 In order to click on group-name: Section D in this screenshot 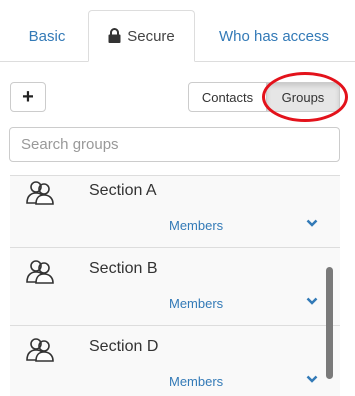, I will do `click(124, 346)`.